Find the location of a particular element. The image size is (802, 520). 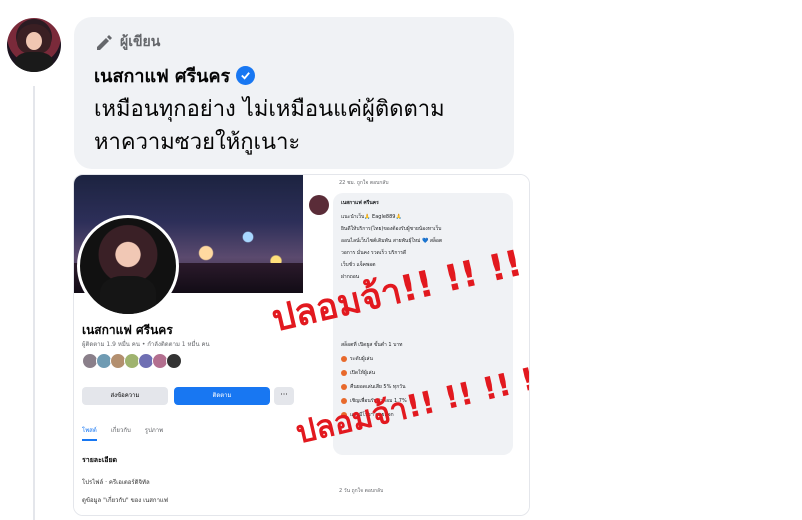

follow-button: ติดตาม is located at coordinates (222, 396).